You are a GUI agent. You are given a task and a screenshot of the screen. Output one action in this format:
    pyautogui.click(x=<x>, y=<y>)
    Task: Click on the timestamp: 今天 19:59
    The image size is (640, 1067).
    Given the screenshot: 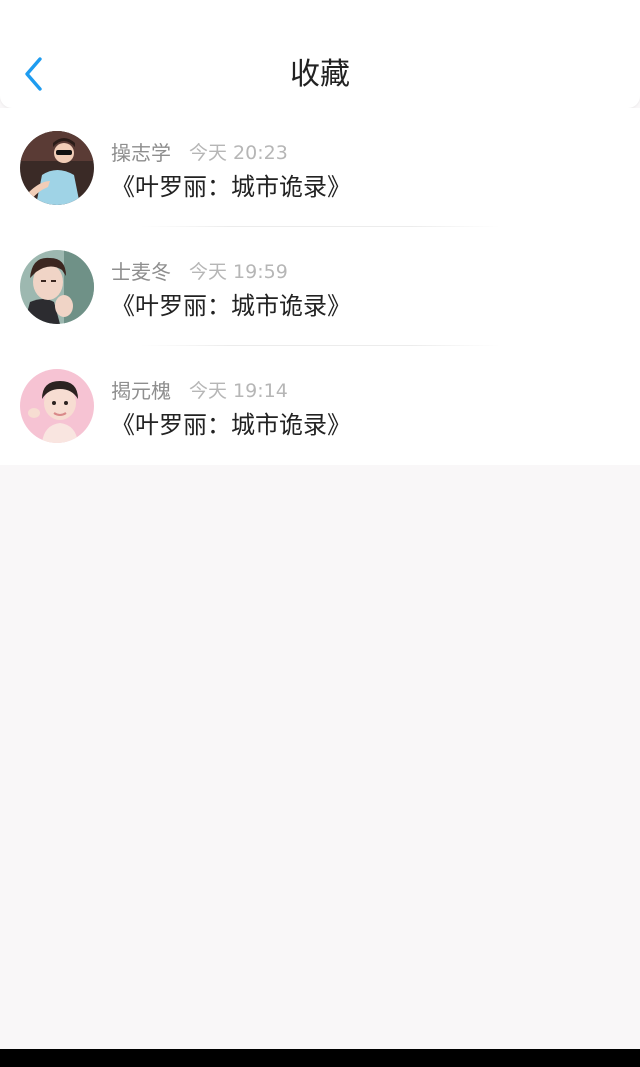 What is the action you would take?
    pyautogui.click(x=238, y=271)
    